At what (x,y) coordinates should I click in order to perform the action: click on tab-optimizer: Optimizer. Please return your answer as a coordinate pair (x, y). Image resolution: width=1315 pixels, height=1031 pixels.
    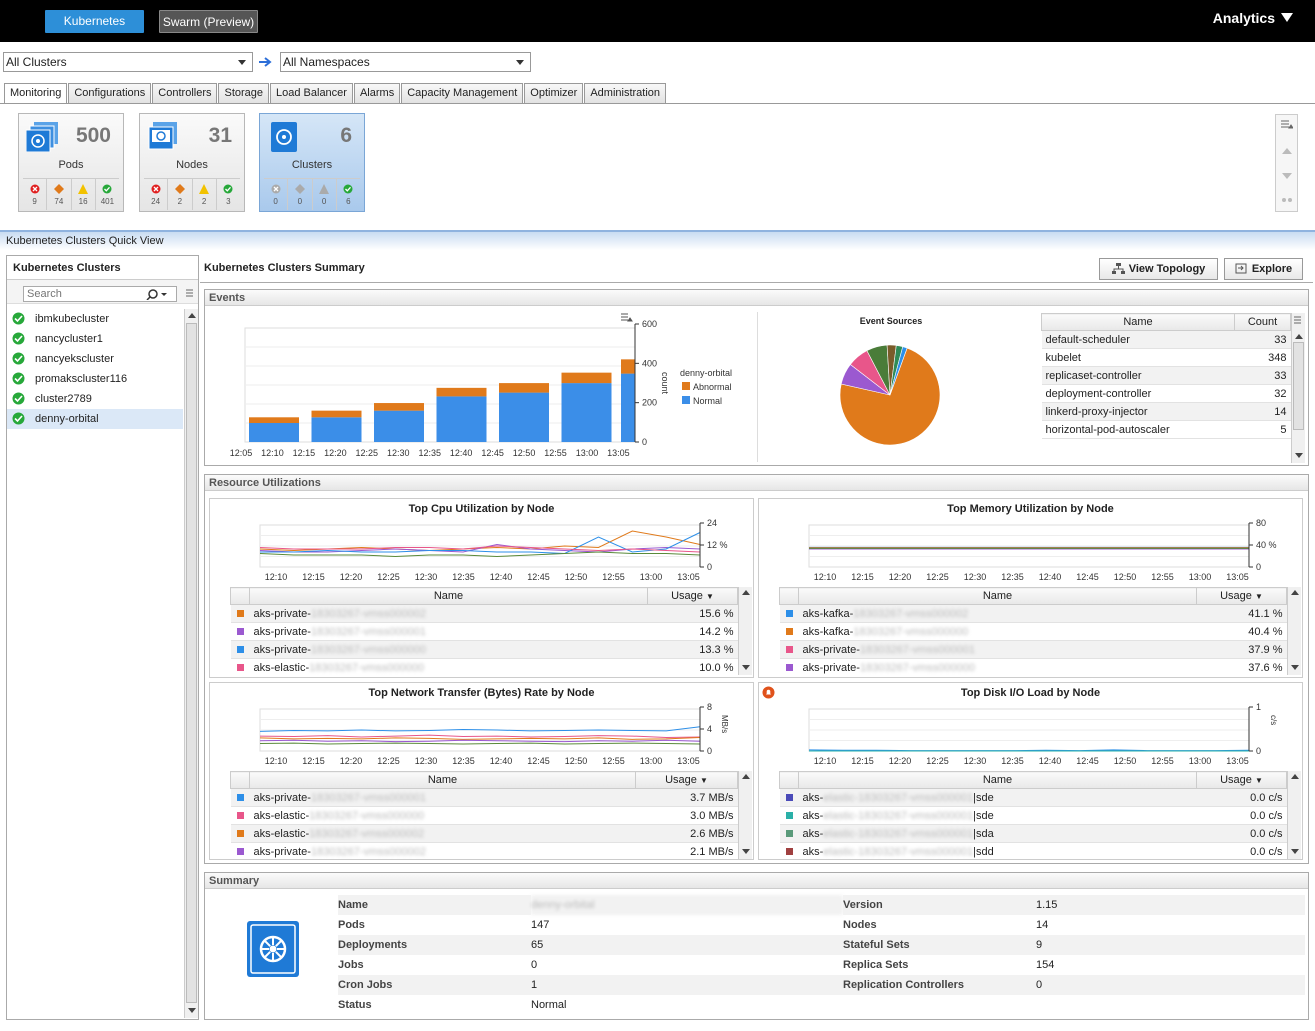
    Looking at the image, I should click on (554, 93).